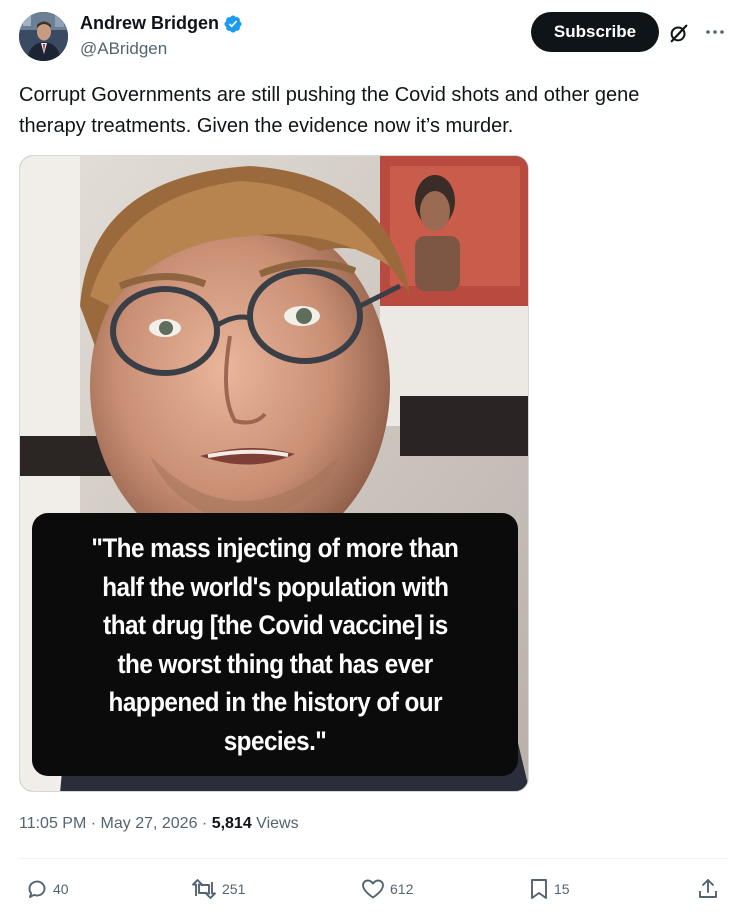 The width and height of the screenshot is (743, 920). What do you see at coordinates (275, 823) in the screenshot?
I see `views-label: Views` at bounding box center [275, 823].